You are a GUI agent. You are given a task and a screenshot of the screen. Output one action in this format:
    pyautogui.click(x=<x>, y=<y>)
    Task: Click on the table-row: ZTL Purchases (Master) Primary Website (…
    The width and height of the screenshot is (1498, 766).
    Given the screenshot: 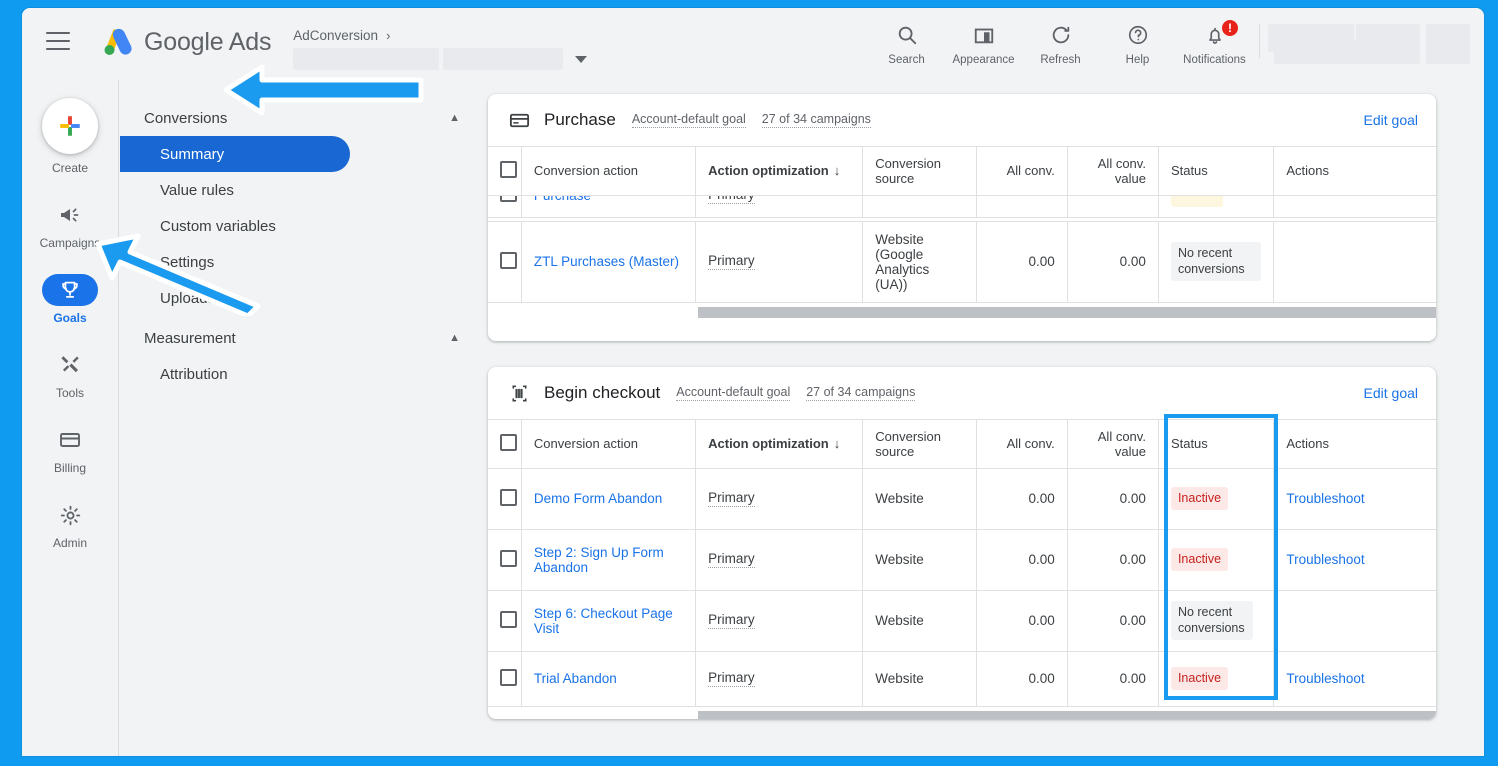 What is the action you would take?
    pyautogui.click(x=962, y=262)
    